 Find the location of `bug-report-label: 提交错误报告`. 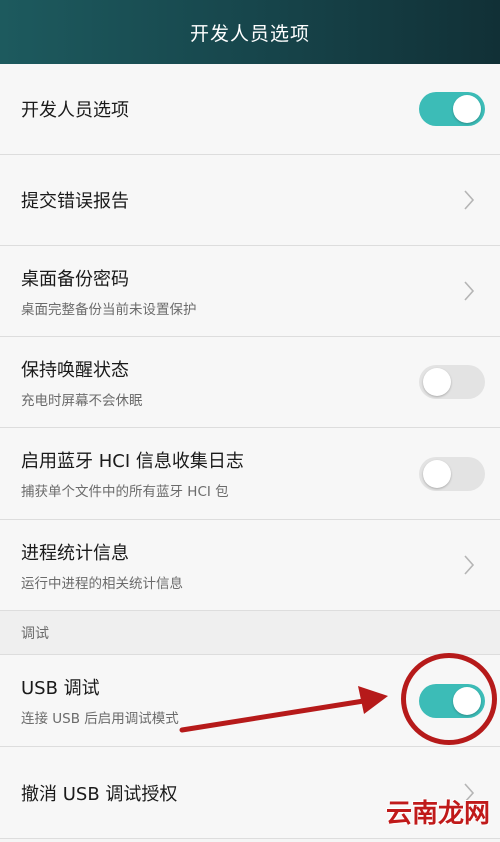

bug-report-label: 提交错误报告 is located at coordinates (75, 201).